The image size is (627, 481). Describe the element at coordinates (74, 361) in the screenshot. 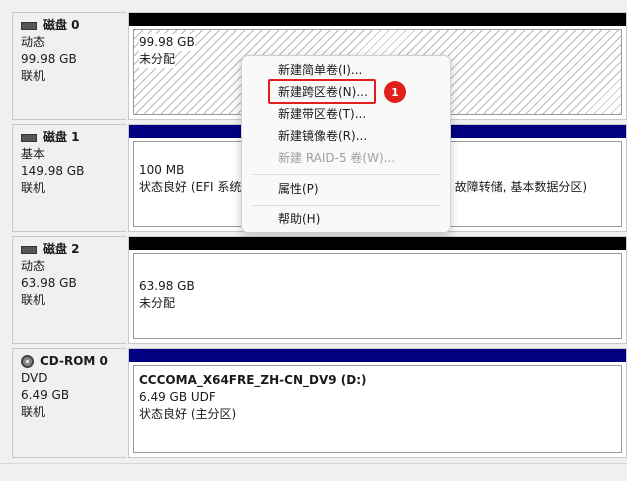

I see `disk-name: CD-ROM 0` at that location.